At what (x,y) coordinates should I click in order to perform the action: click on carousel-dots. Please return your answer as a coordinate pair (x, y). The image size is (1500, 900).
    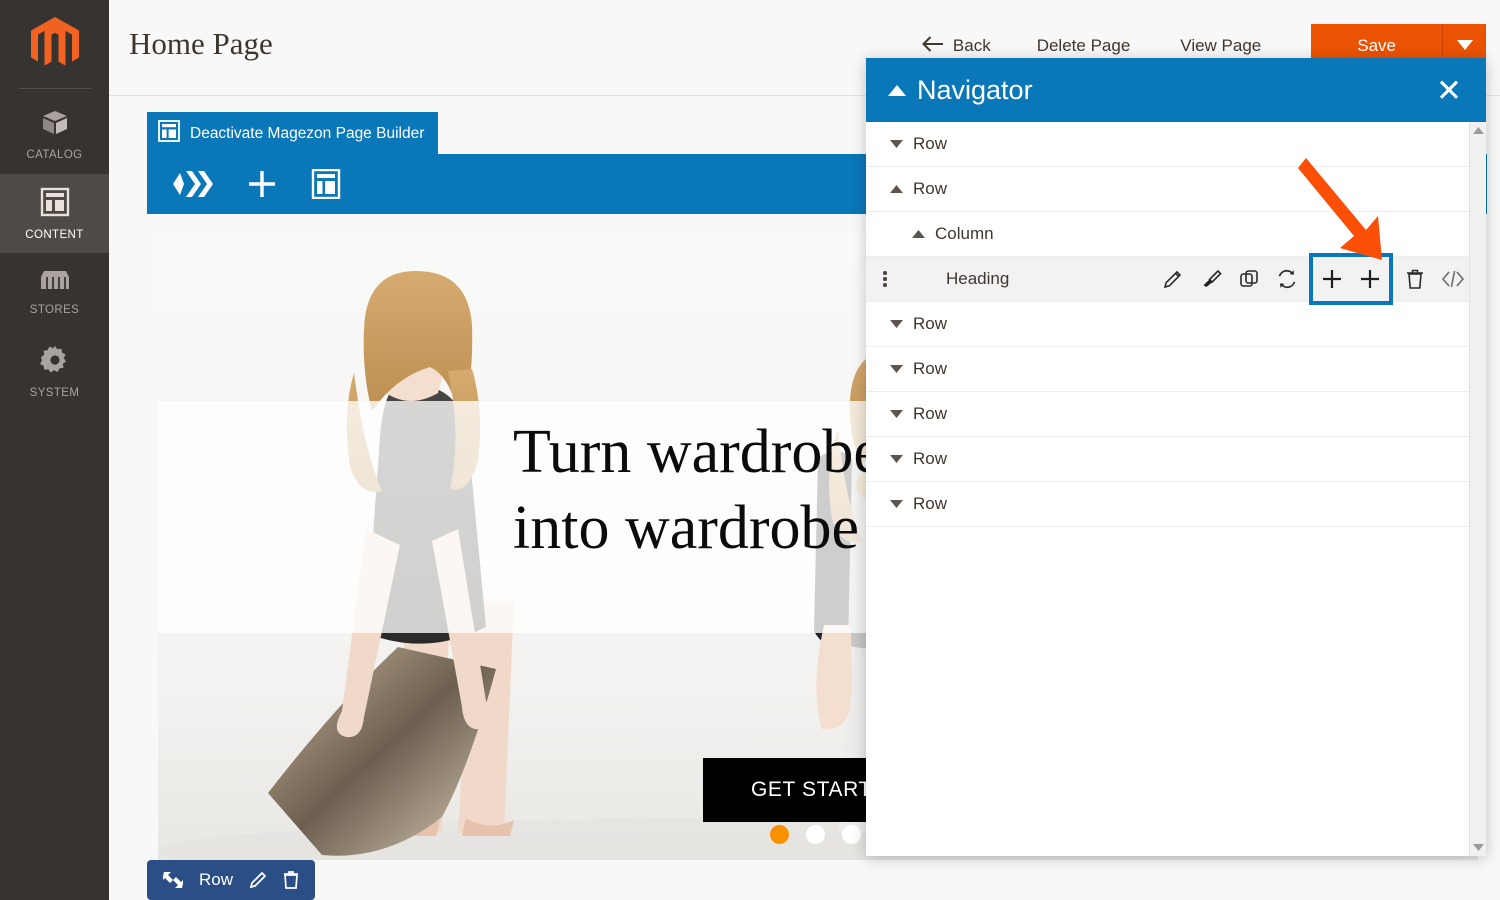
    Looking at the image, I should click on (815, 834).